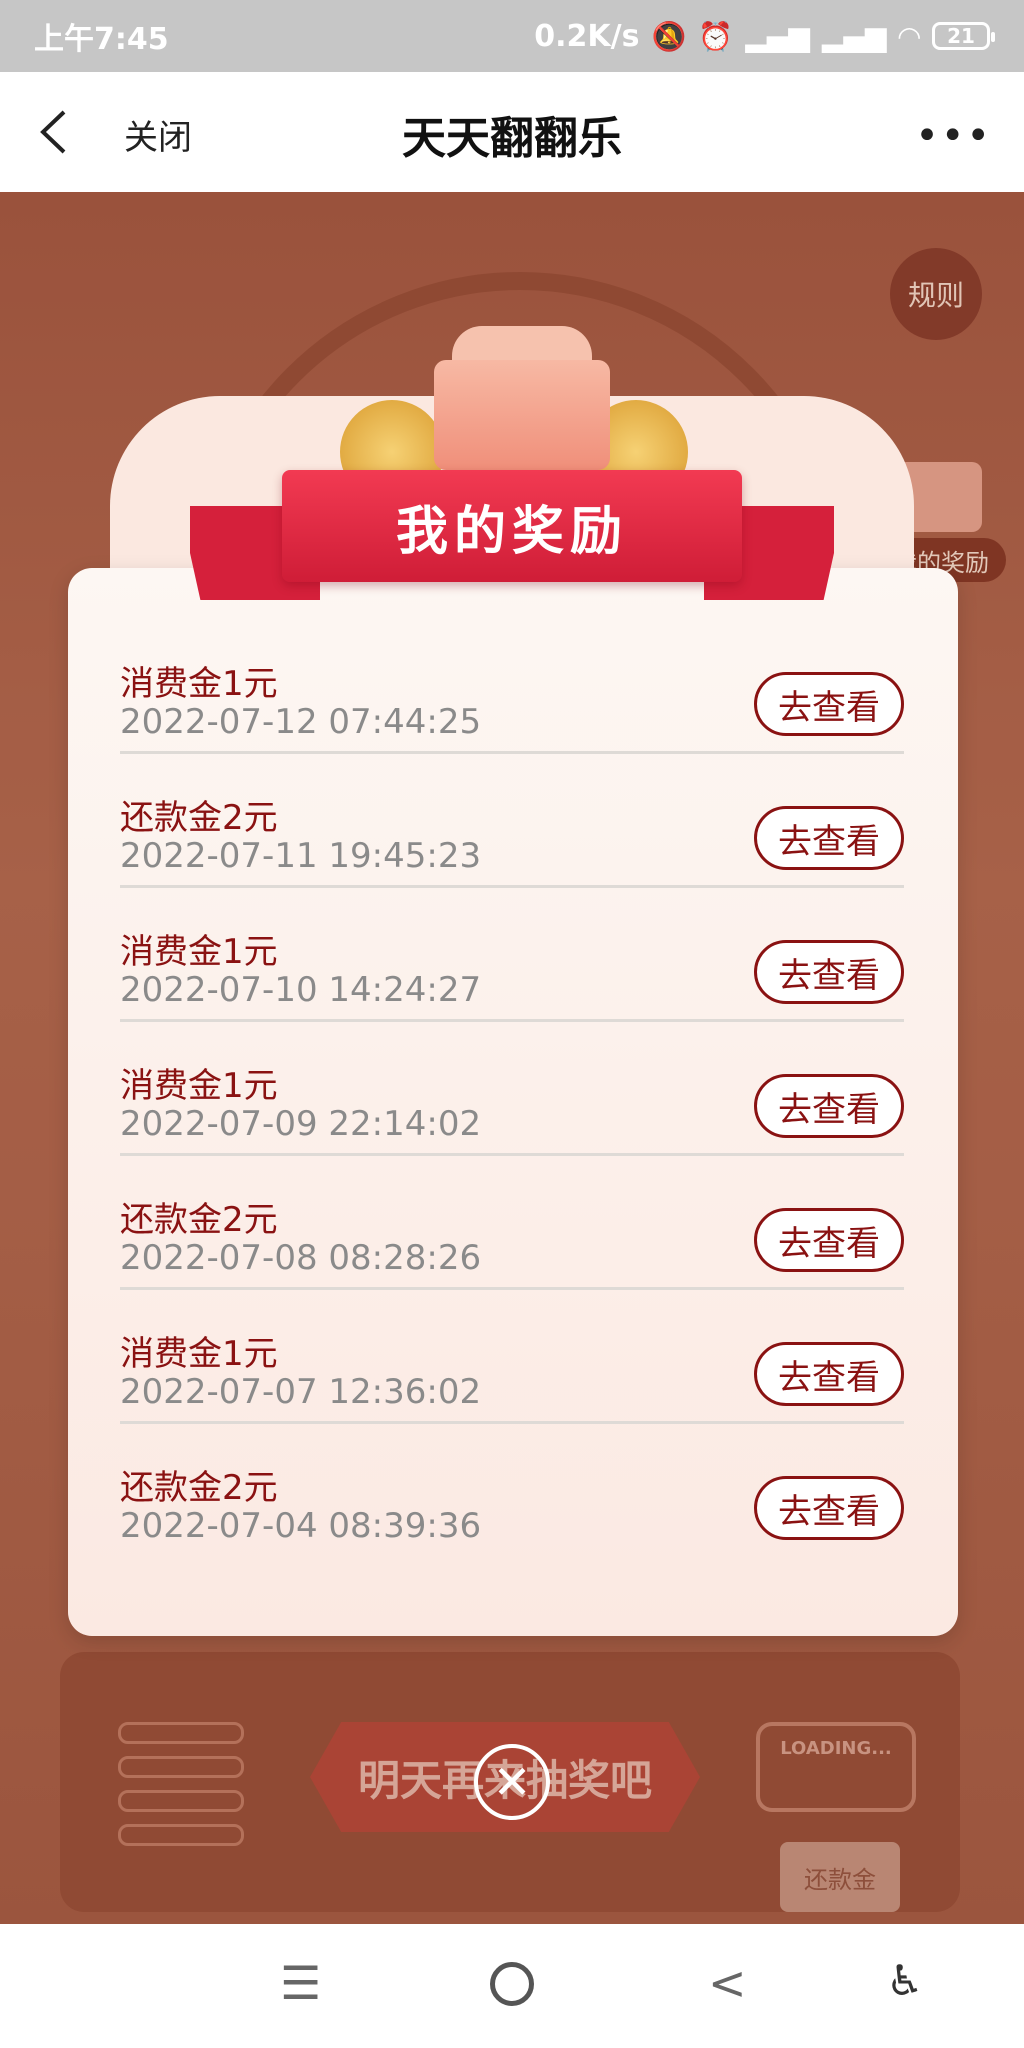 The height and width of the screenshot is (2048, 1024). Describe the element at coordinates (854, 36) in the screenshot. I see `signal-2-icon: ▂▄▆` at that location.